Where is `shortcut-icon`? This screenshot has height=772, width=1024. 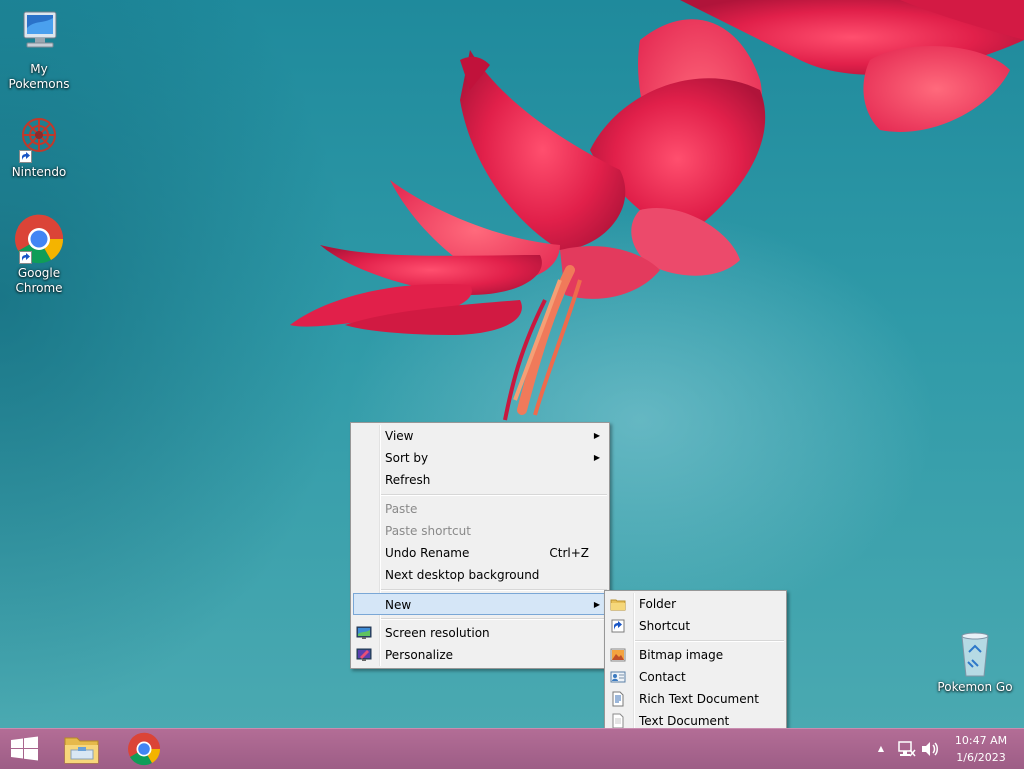
shortcut-icon is located at coordinates (618, 626).